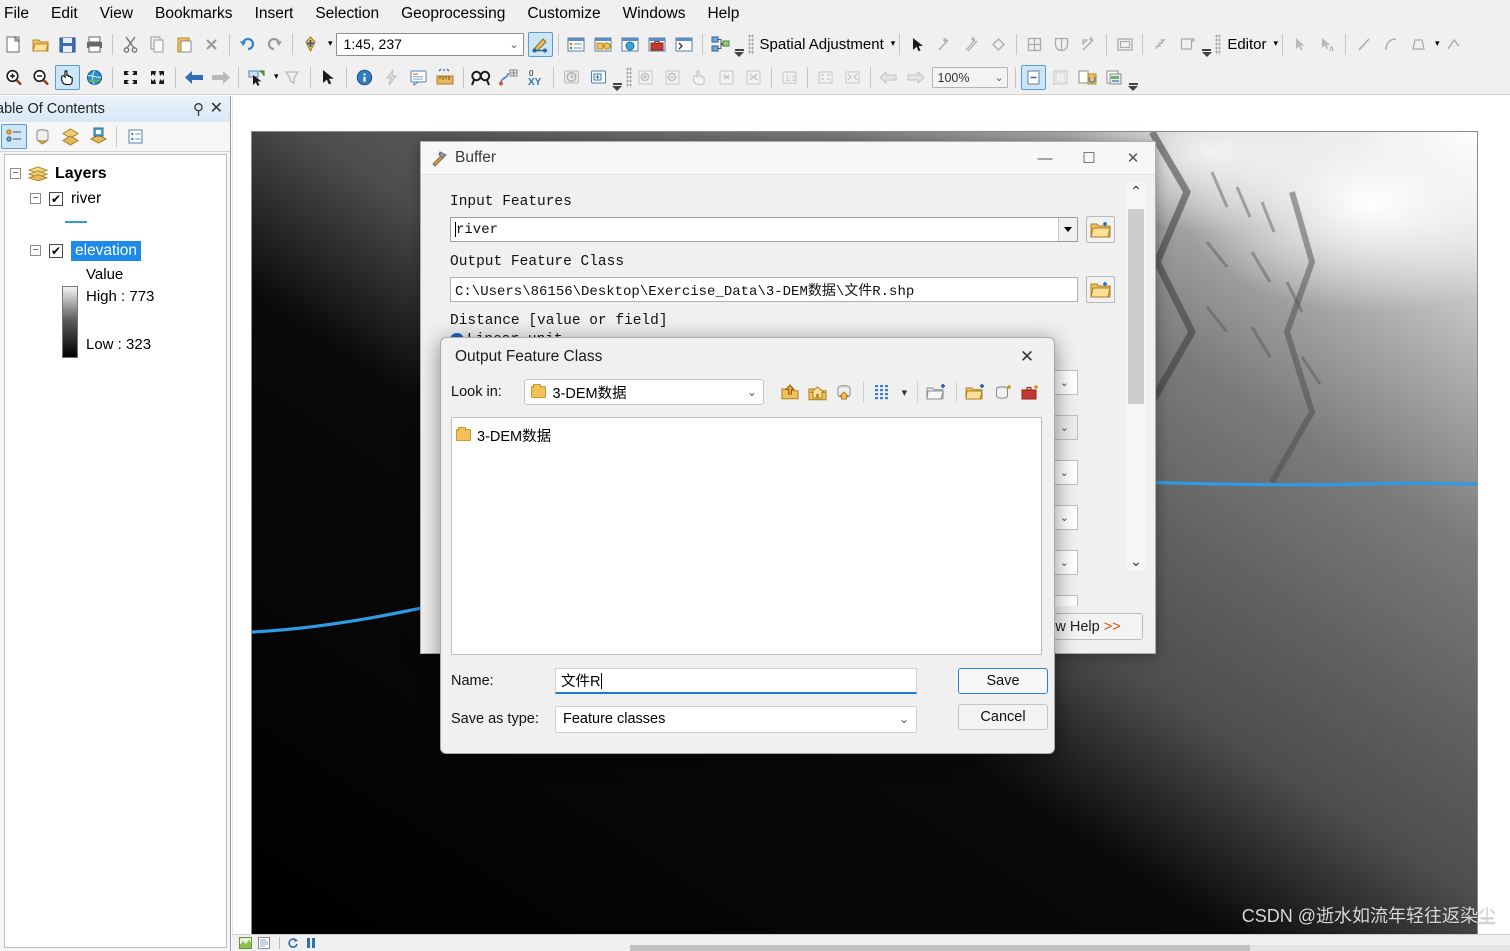 This screenshot has width=1510, height=951. What do you see at coordinates (13, 77) in the screenshot?
I see `zoom-in-icon` at bounding box center [13, 77].